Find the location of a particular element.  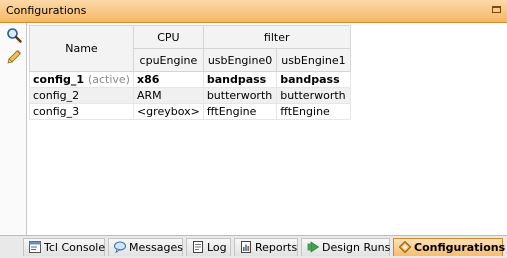

usbengine0-cell: butterworth is located at coordinates (240, 95).